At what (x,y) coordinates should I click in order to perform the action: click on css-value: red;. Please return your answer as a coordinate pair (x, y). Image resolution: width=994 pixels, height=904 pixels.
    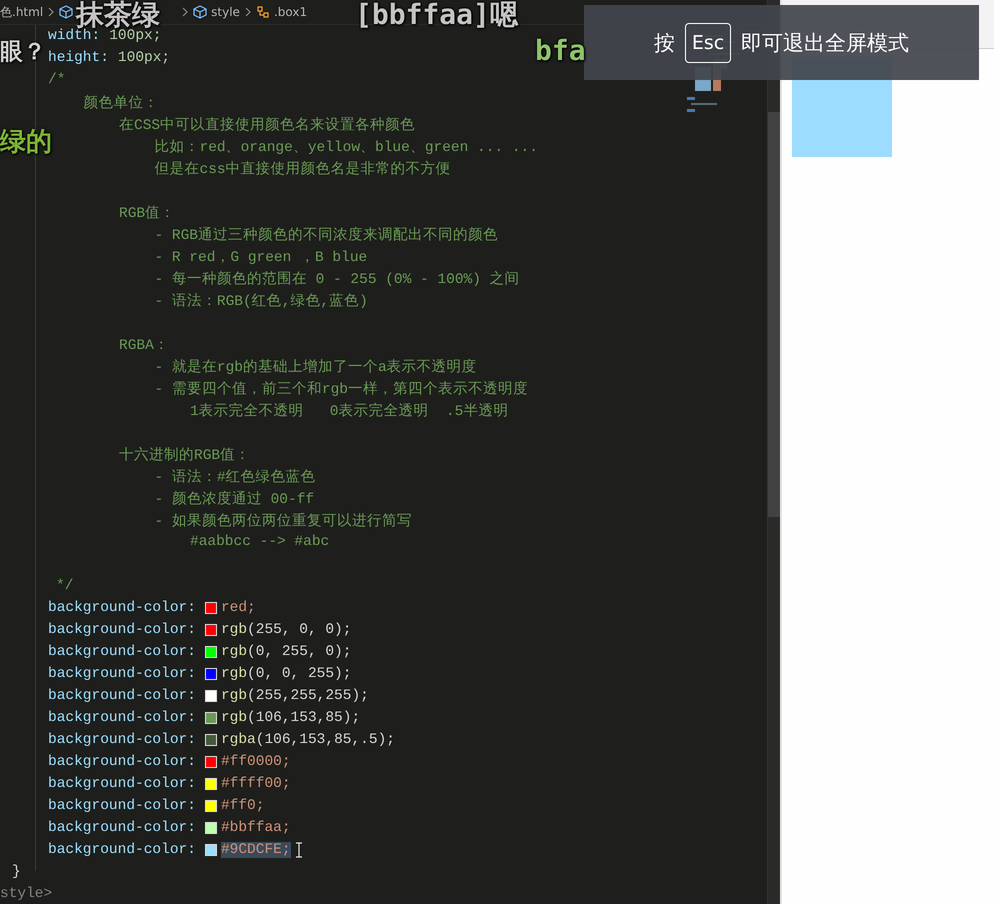
    Looking at the image, I should click on (238, 608).